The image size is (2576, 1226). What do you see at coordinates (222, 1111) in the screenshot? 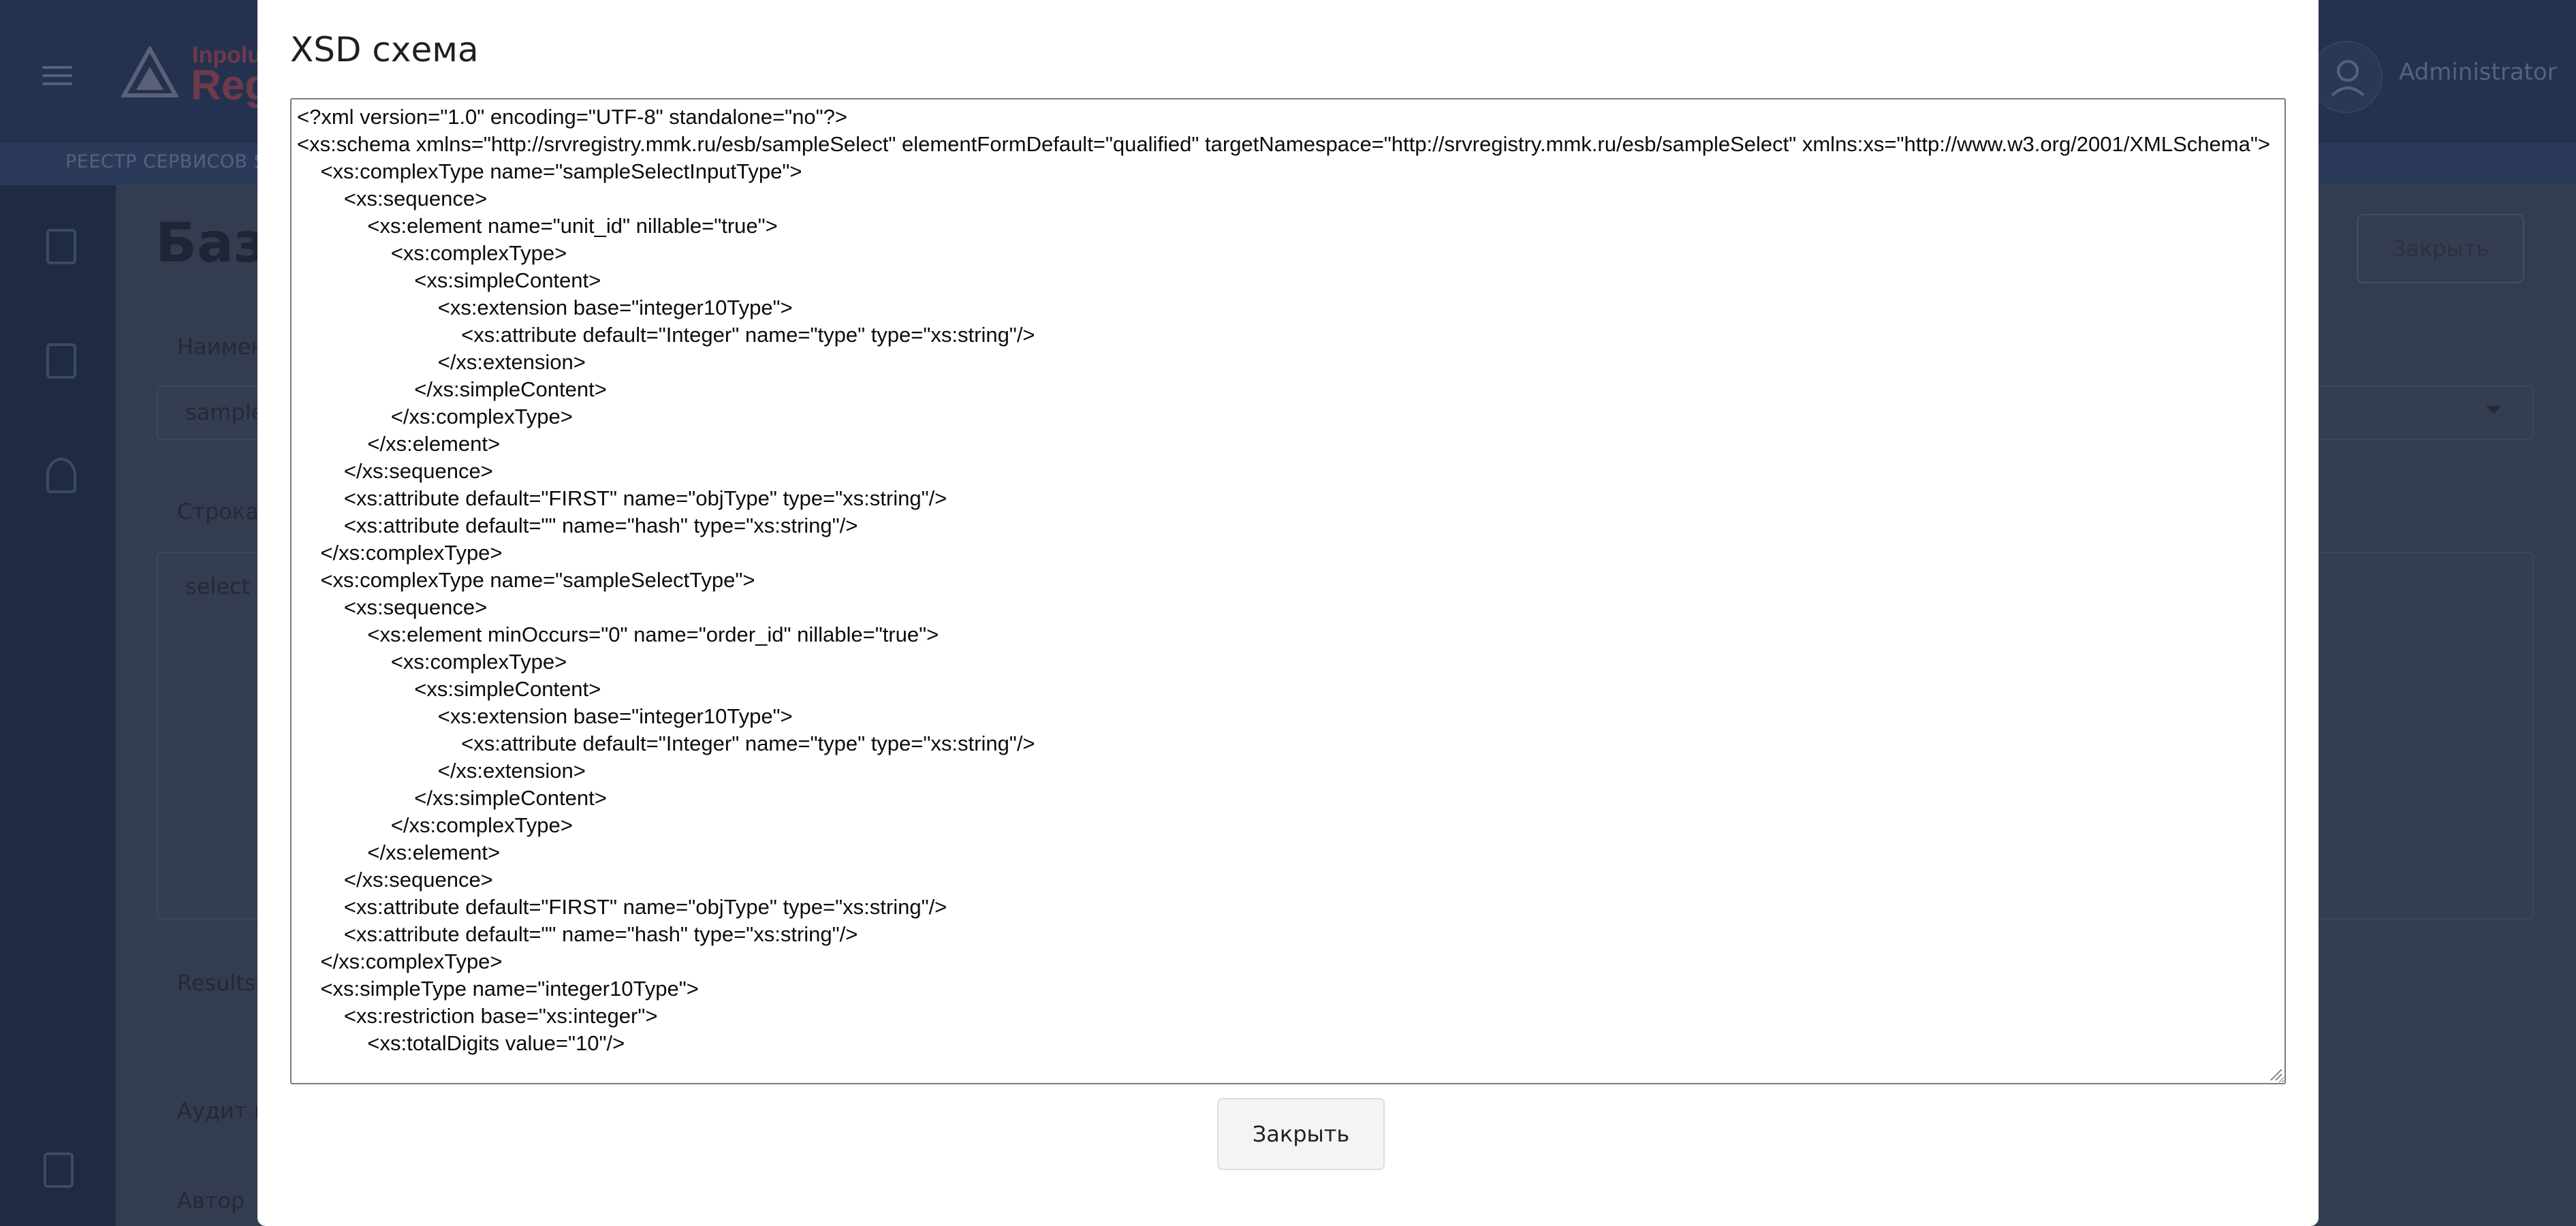
I see `audit-label: Аудит в` at bounding box center [222, 1111].